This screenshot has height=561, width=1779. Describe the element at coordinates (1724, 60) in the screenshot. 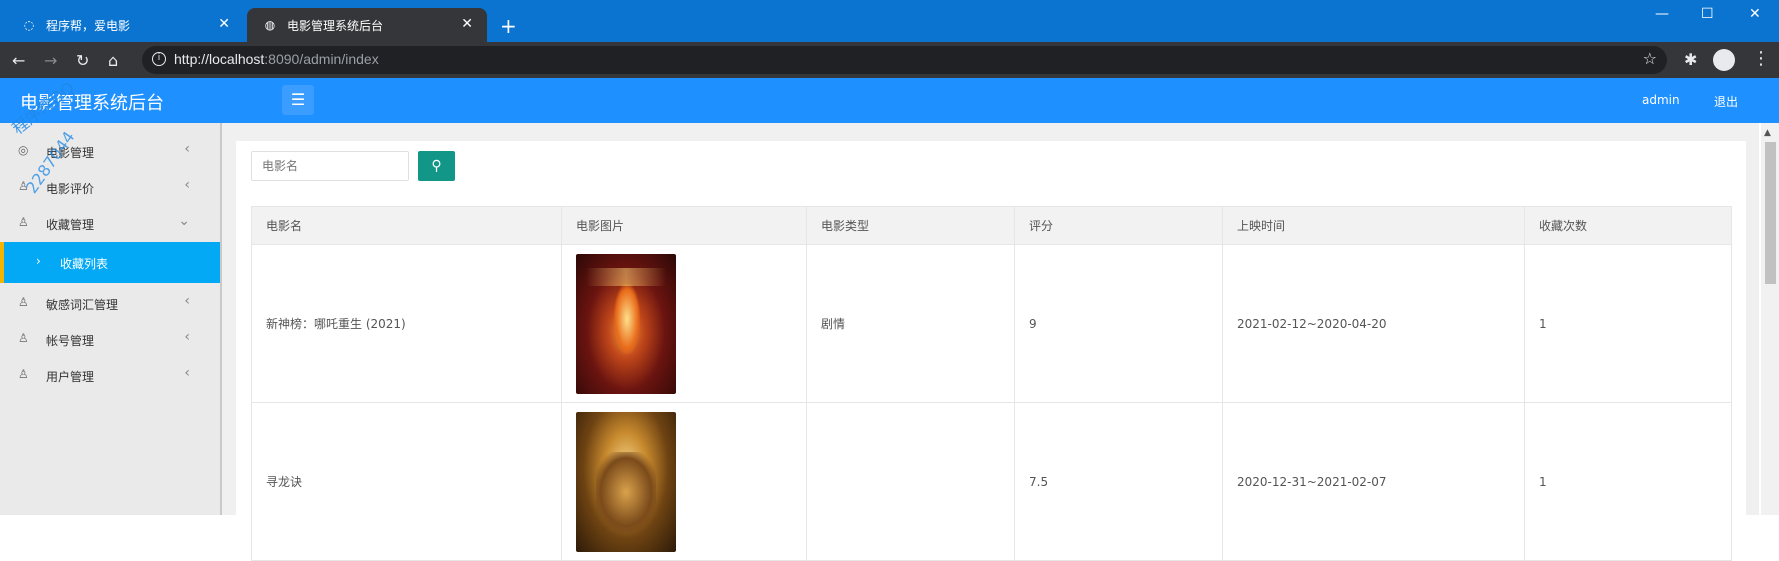

I see `profile-avatar-icon` at that location.